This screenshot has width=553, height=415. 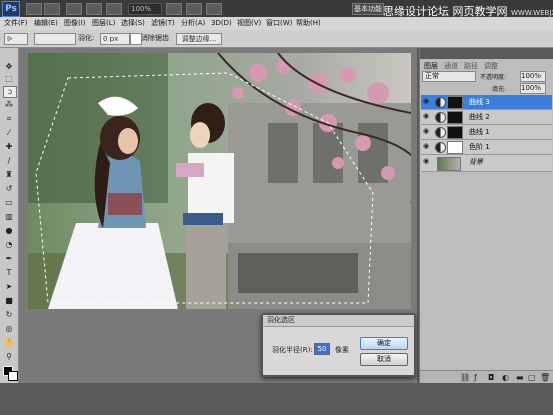 I want to click on feather-selection-dialog: 羽化选区 羽化半径(R): 50 像素 确定 取消, so click(x=338, y=345).